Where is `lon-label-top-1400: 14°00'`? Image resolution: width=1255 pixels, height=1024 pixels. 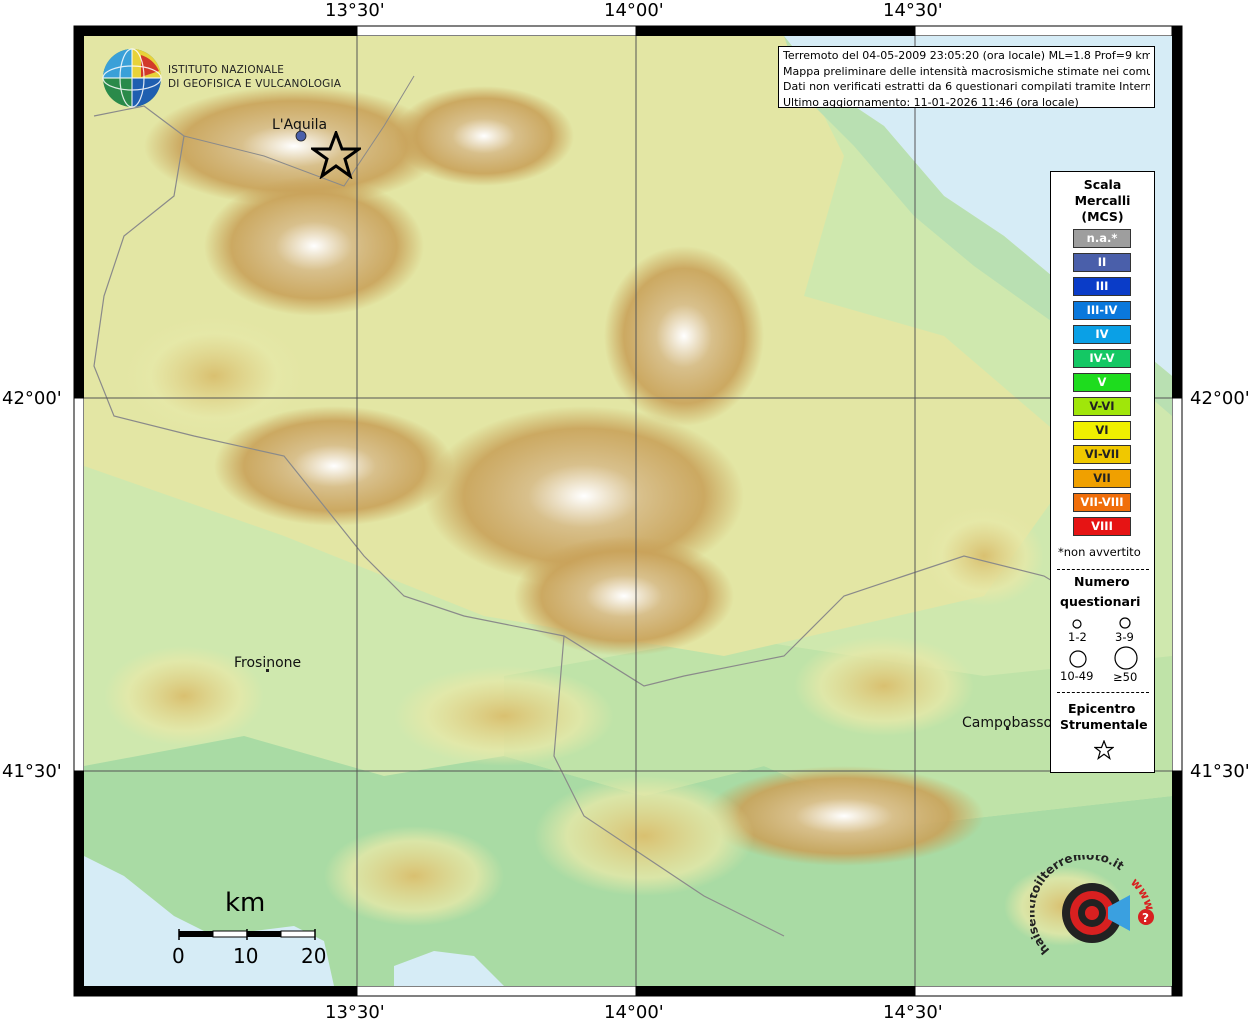
lon-label-top-1400: 14°00' is located at coordinates (634, 10).